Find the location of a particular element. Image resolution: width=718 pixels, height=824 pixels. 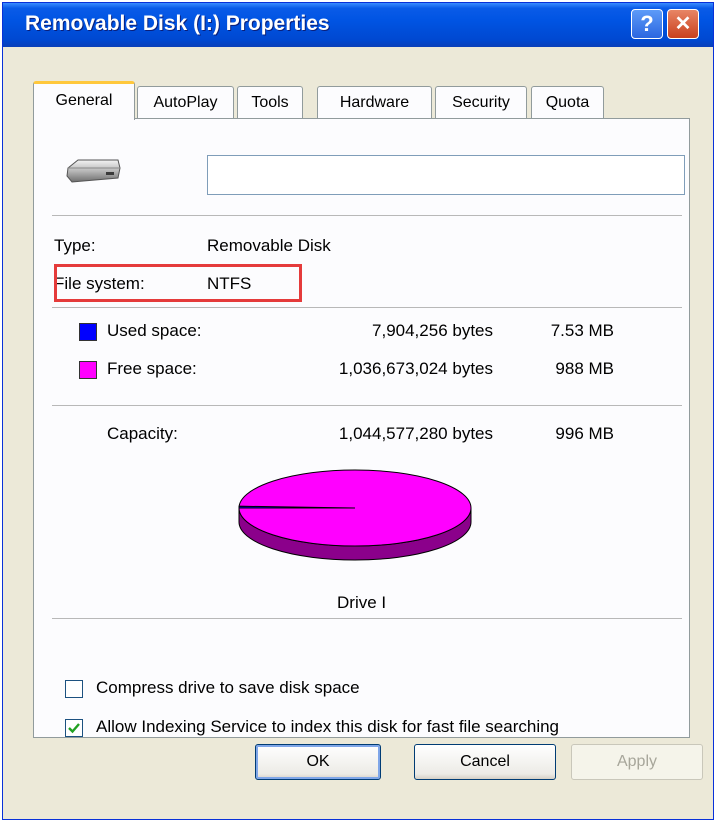

capacity-label: Capacity: is located at coordinates (142, 433).